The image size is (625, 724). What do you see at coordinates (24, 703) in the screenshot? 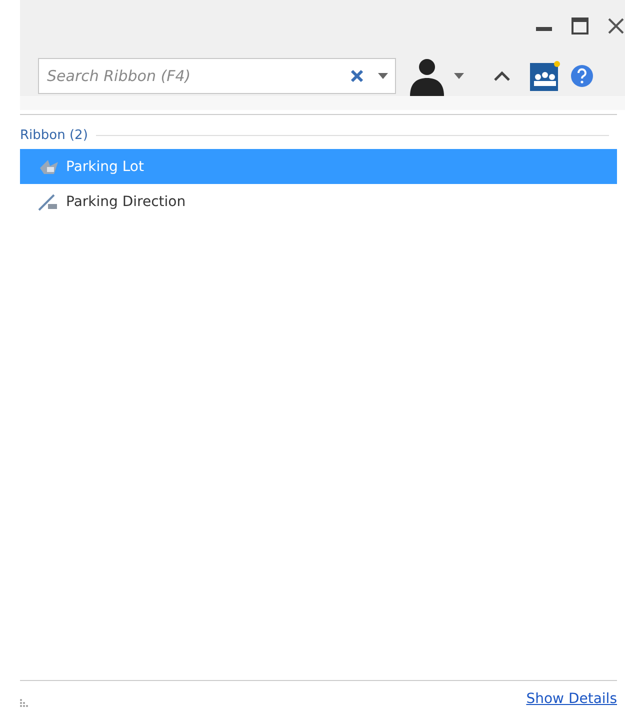
I see `resize-grip-icon` at bounding box center [24, 703].